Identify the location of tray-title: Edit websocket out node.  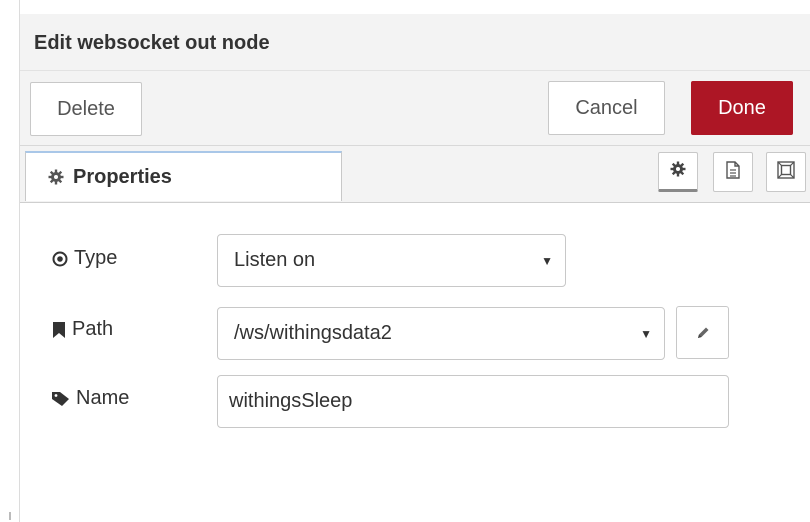
(152, 43).